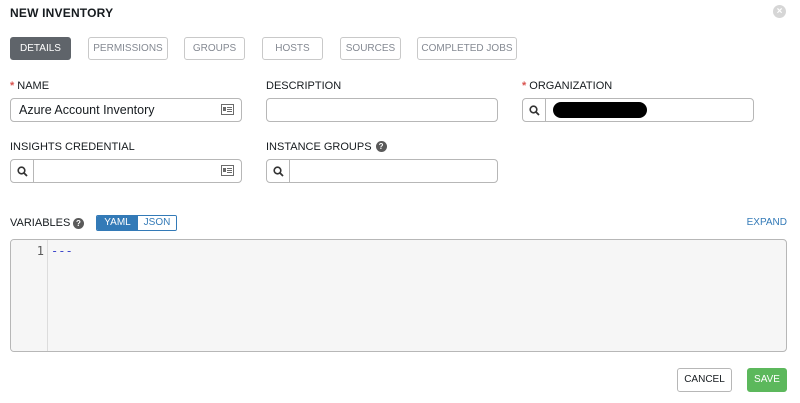 This screenshot has width=800, height=403. Describe the element at coordinates (62, 13) in the screenshot. I see `page-title: NEW INVENTORY` at that location.